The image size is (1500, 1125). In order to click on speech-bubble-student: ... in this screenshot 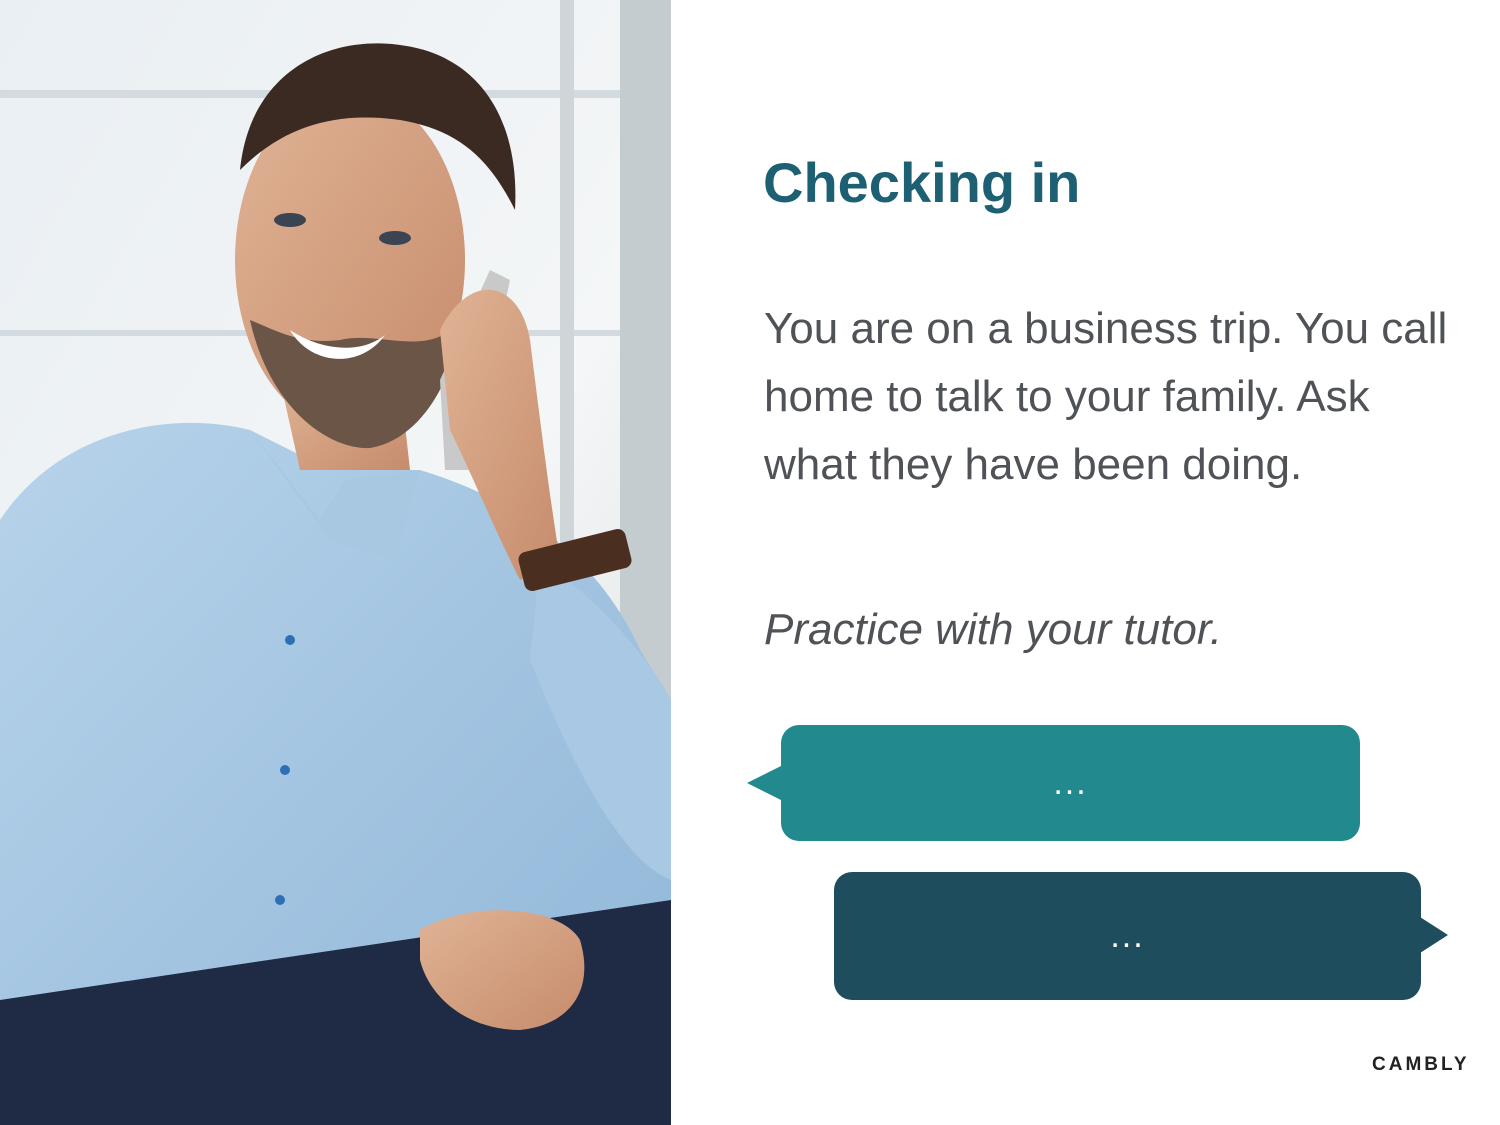, I will do `click(1127, 936)`.